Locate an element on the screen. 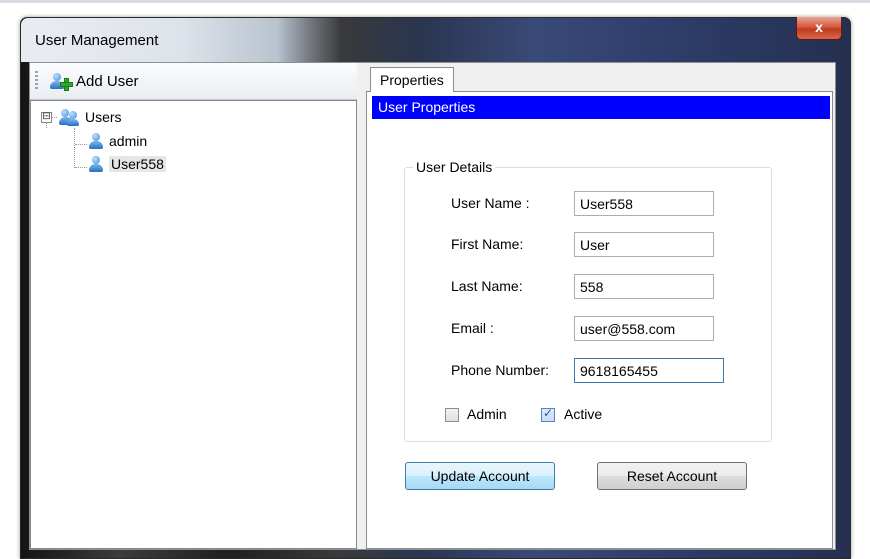 Image resolution: width=870 pixels, height=559 pixels. tree-node-label: User558 is located at coordinates (137, 164).